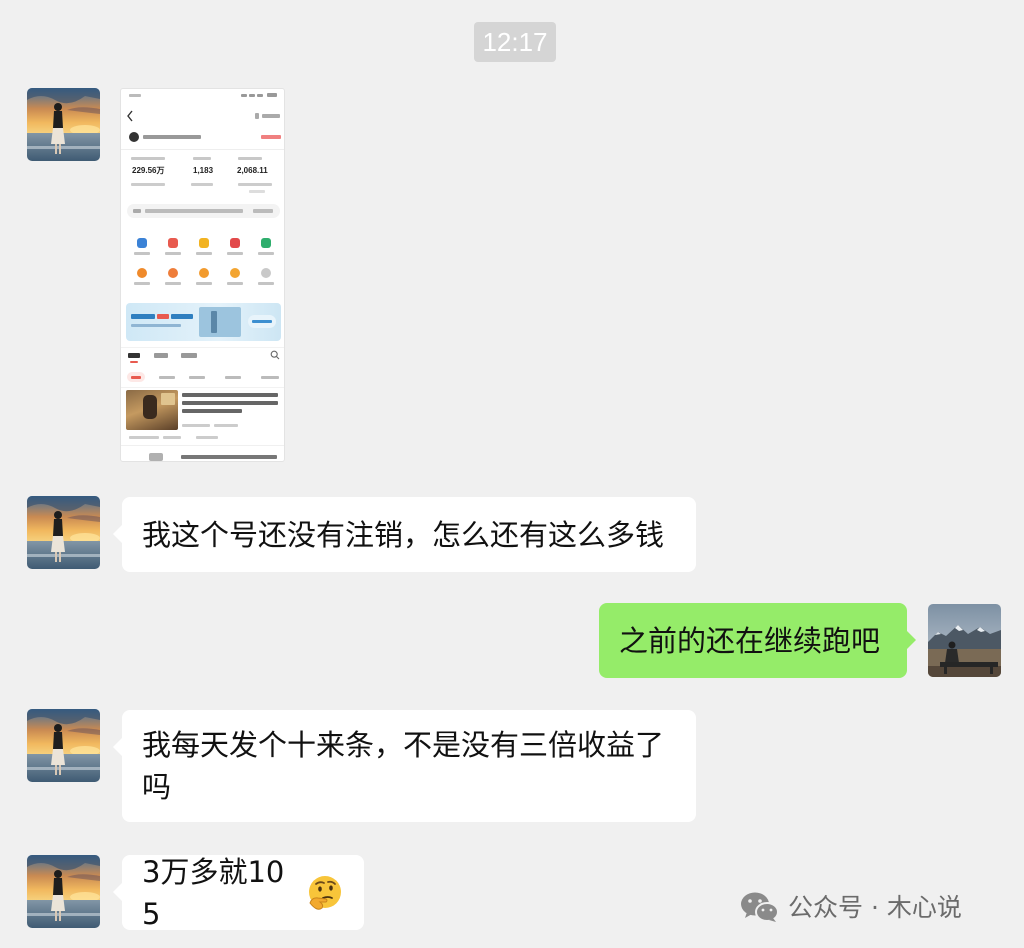 Image resolution: width=1024 pixels, height=948 pixels. What do you see at coordinates (875, 907) in the screenshot?
I see `watermark-text: 公众号 · 木心说` at bounding box center [875, 907].